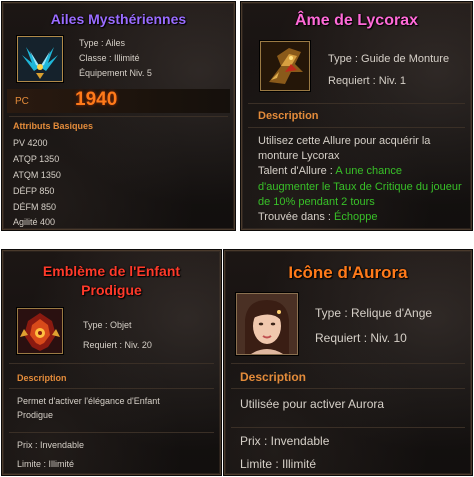  Describe the element at coordinates (36, 159) in the screenshot. I see `attr-atqp: ATQP 1350` at that location.